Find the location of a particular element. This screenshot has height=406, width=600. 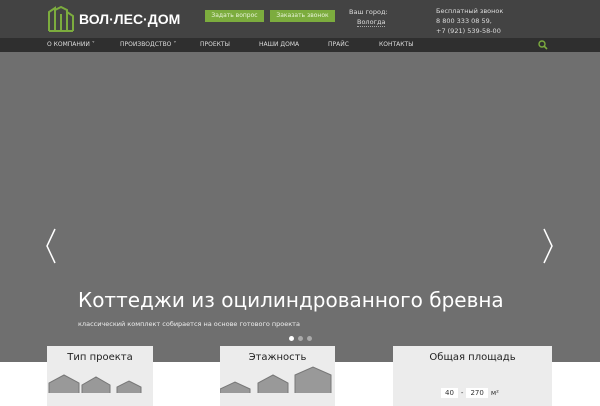

nav-item-contacts: КОНТАКТЫ is located at coordinates (396, 44).